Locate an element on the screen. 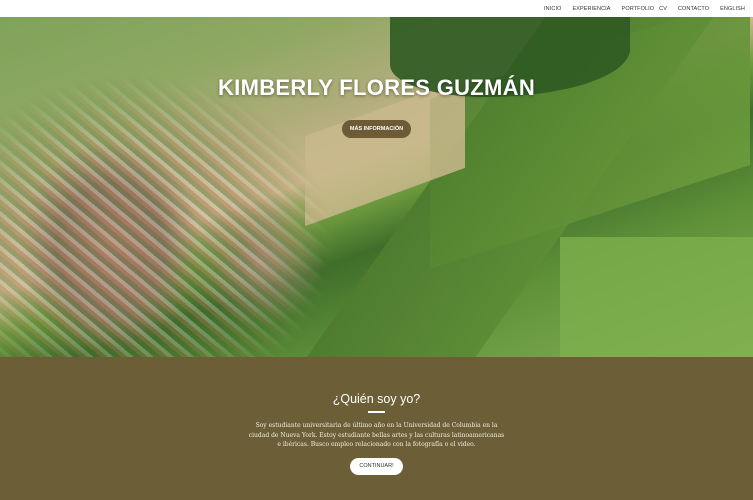 The height and width of the screenshot is (500, 753). nav-contacto: CONTACTO is located at coordinates (693, 9).